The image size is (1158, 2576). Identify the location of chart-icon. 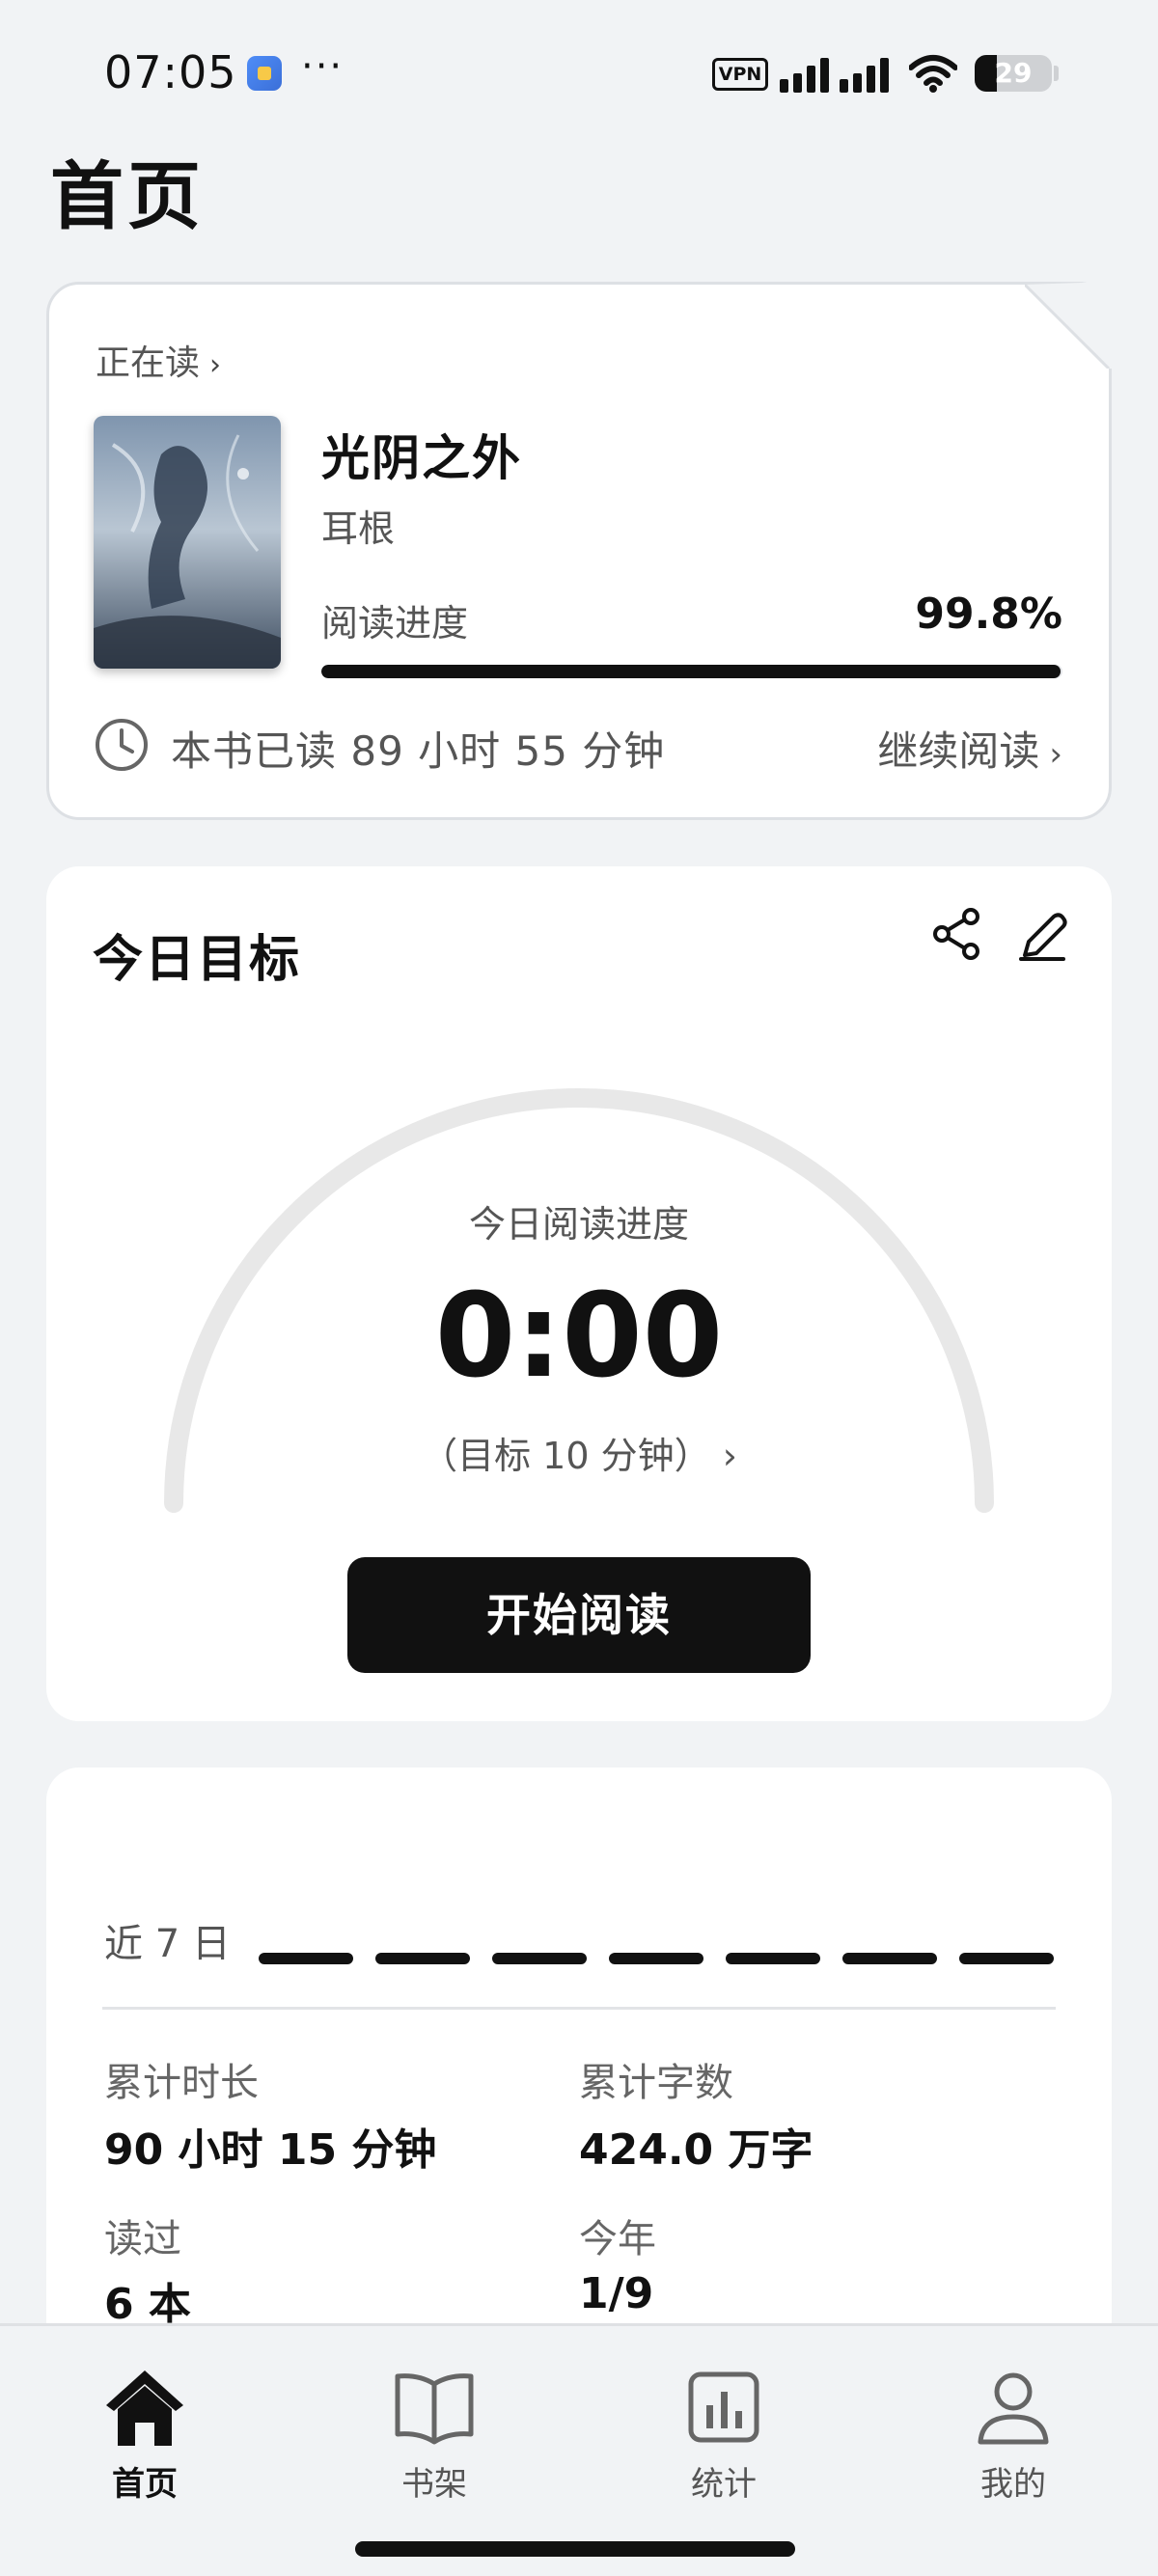
(723, 2407).